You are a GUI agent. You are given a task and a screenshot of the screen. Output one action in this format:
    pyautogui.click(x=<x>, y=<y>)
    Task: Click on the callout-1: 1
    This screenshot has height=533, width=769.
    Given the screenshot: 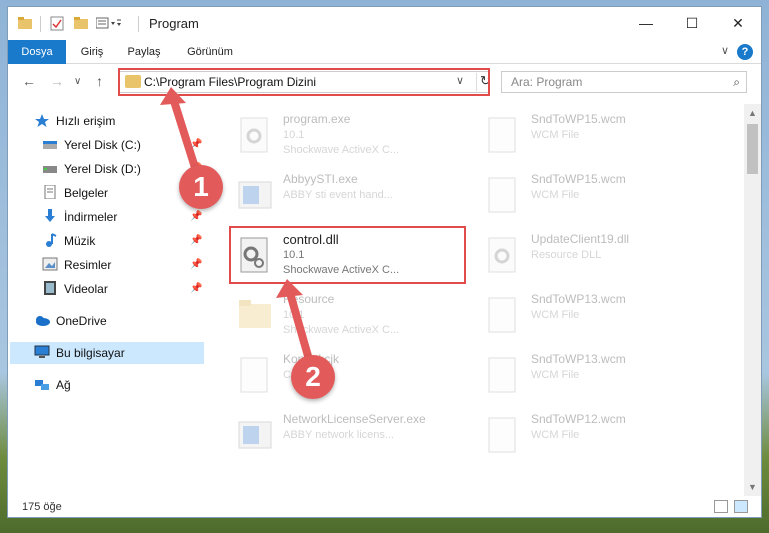 What is the action you would take?
    pyautogui.click(x=201, y=187)
    